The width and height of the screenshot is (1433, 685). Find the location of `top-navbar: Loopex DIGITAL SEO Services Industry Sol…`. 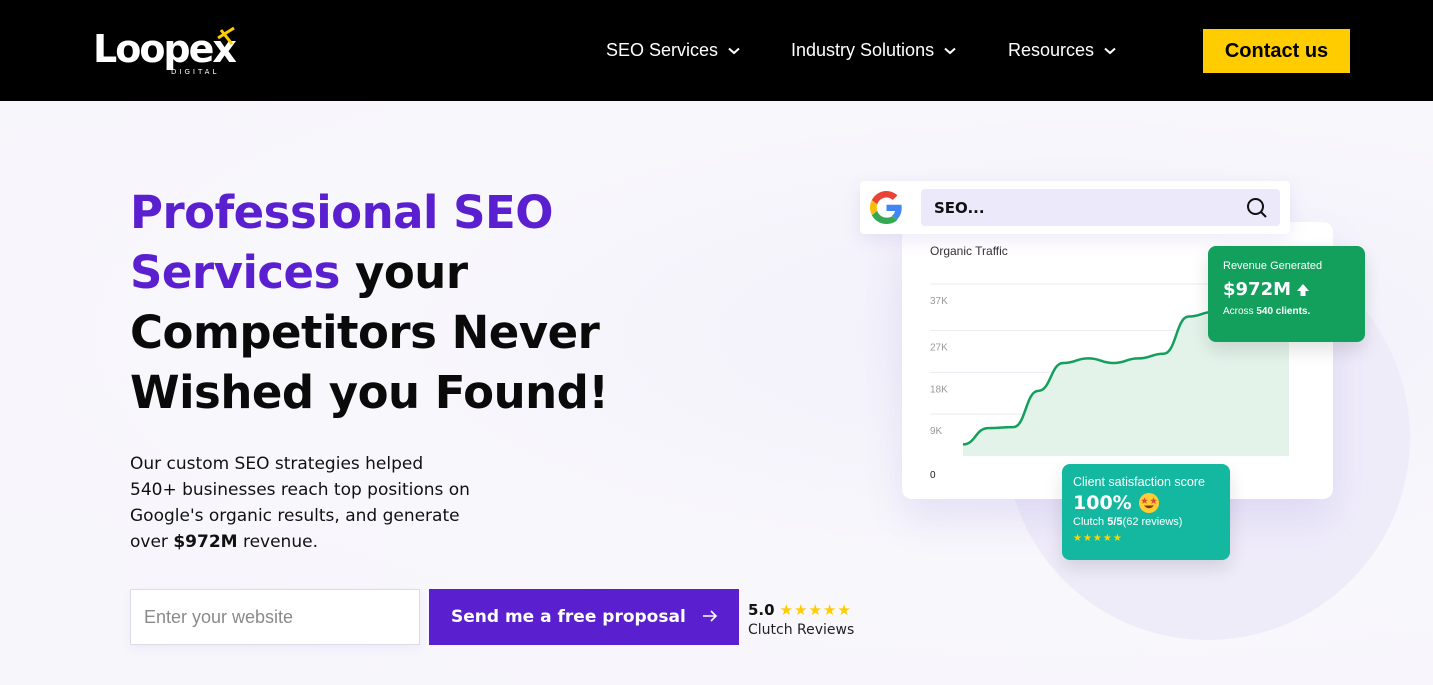

top-navbar: Loopex DIGITAL SEO Services Industry Sol… is located at coordinates (716, 50).